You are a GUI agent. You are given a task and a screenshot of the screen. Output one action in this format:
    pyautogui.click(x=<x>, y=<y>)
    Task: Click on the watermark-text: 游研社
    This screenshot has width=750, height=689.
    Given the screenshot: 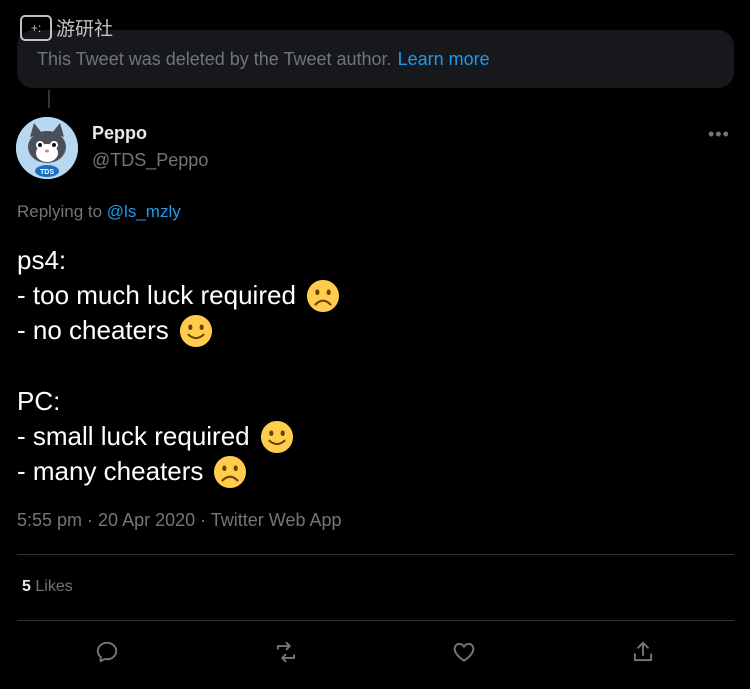 What is the action you would take?
    pyautogui.click(x=85, y=29)
    